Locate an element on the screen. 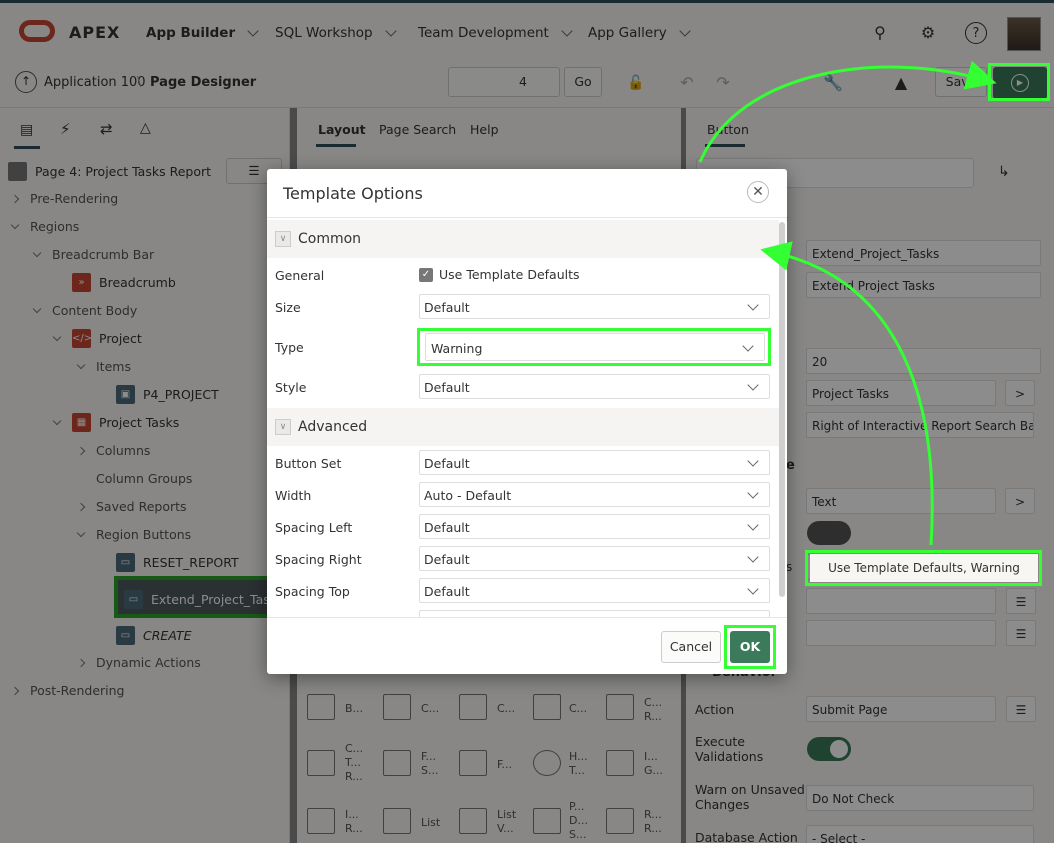  arrow-to-run-button is located at coordinates (847, 111).